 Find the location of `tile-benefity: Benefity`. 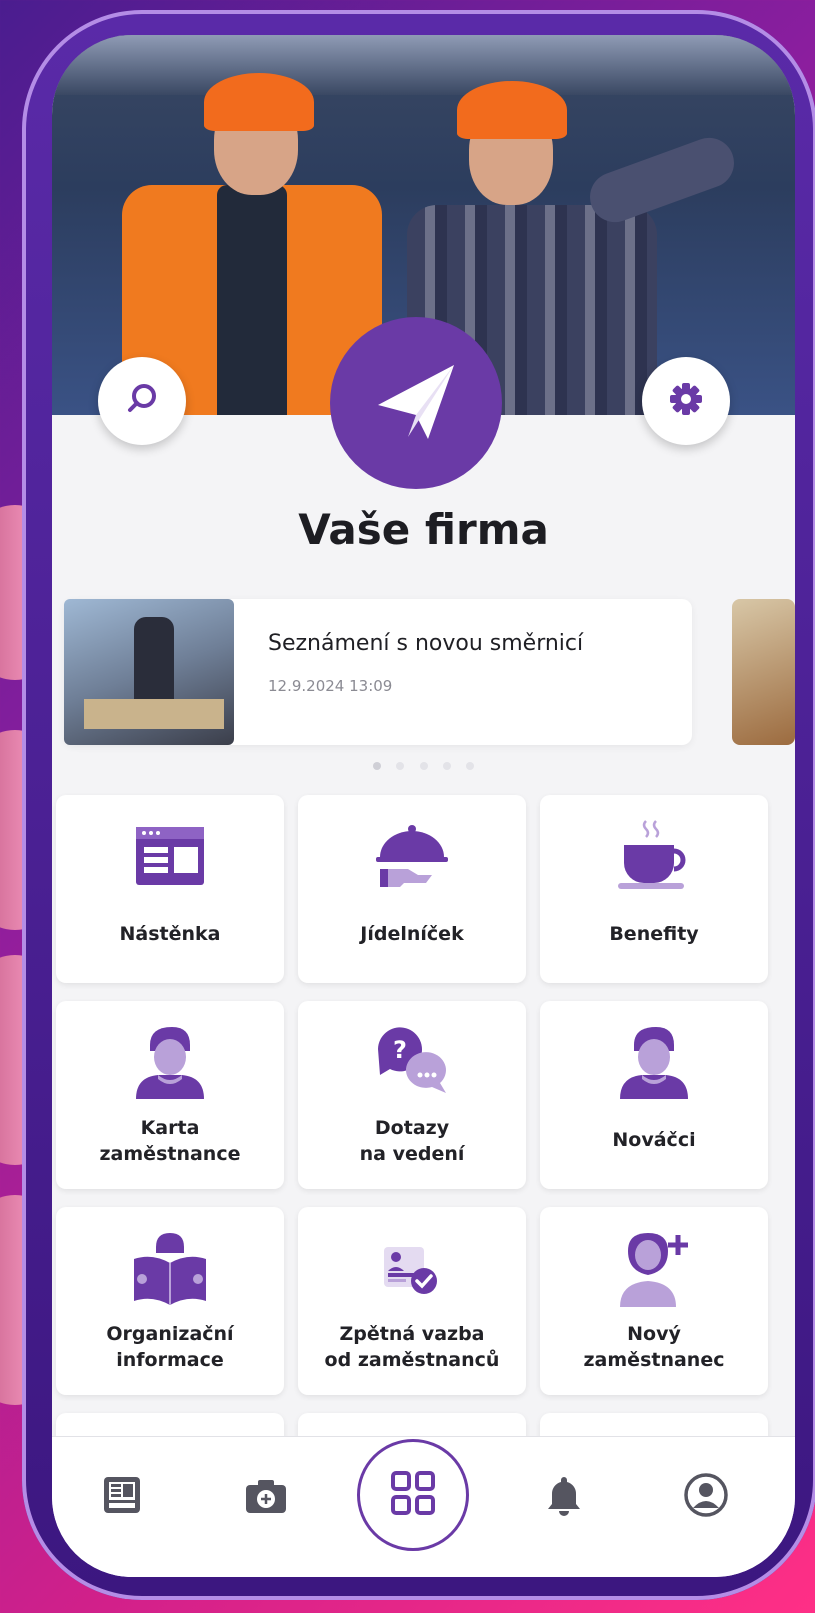

tile-benefity: Benefity is located at coordinates (654, 889).